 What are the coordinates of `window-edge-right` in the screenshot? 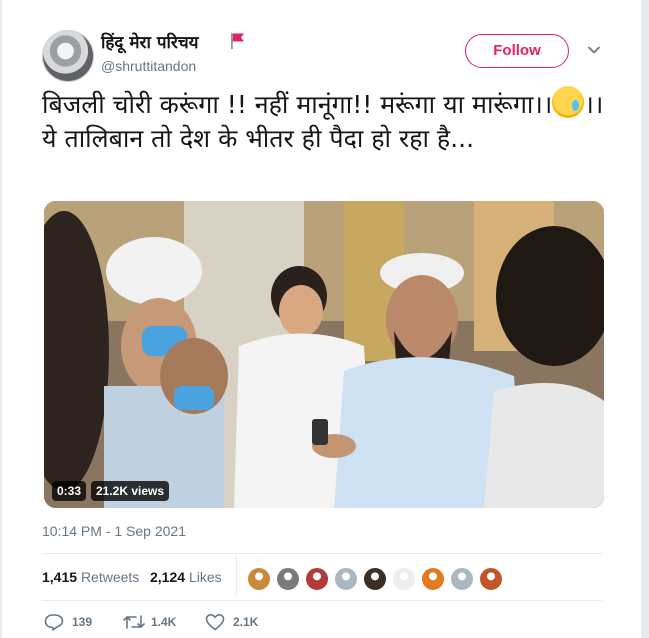 It's located at (645, 319).